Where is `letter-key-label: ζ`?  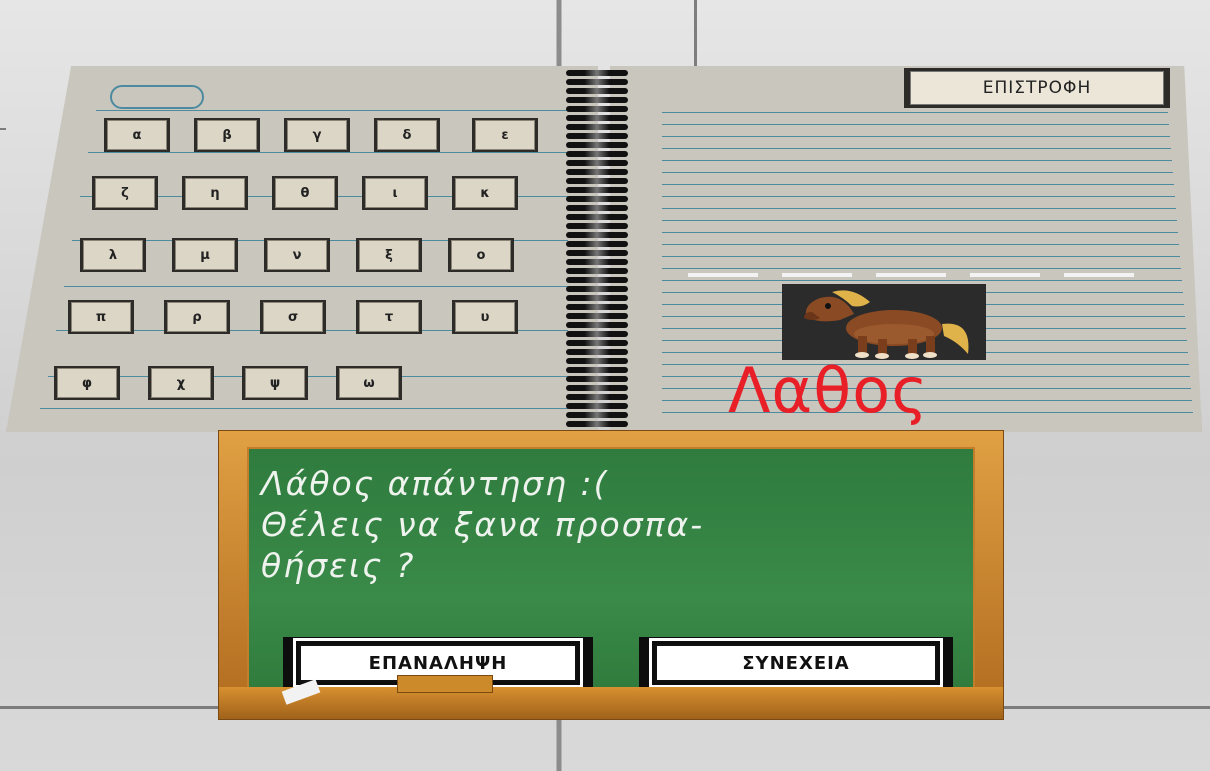 letter-key-label: ζ is located at coordinates (125, 193).